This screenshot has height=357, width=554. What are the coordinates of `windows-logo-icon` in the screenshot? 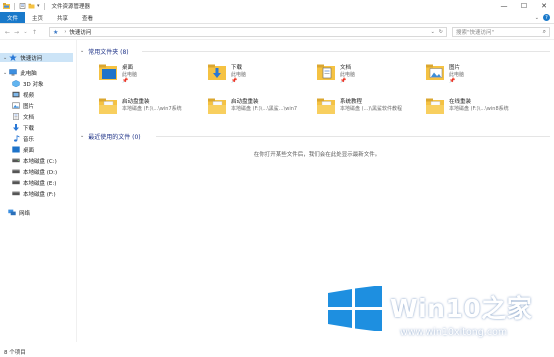 It's located at (355, 308).